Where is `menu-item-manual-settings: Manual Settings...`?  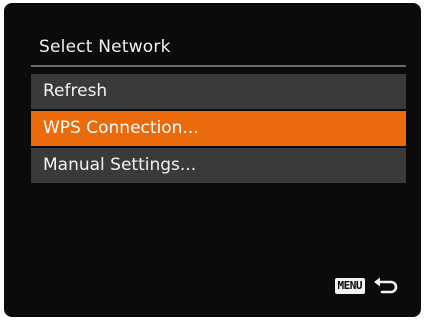
menu-item-manual-settings: Manual Settings... is located at coordinates (218, 165).